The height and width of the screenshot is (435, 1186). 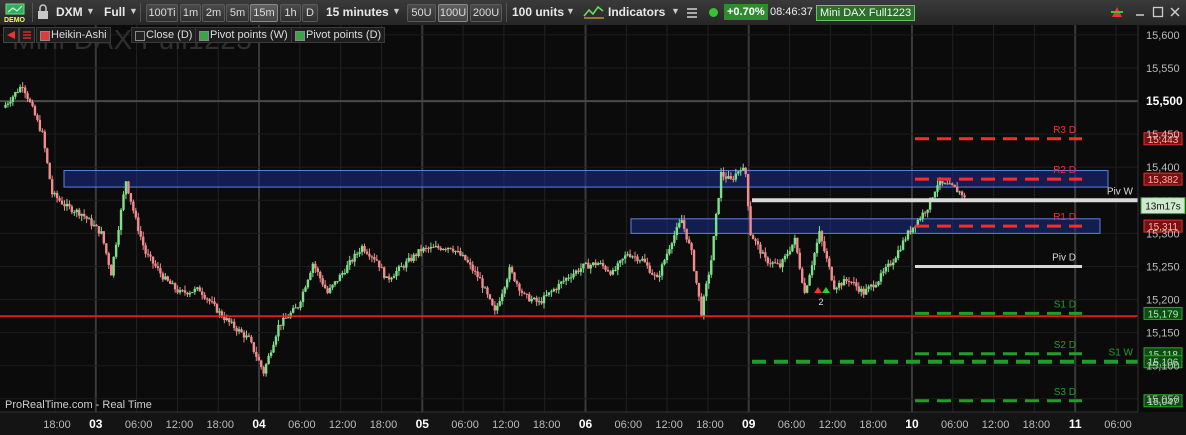 What do you see at coordinates (164, 35) in the screenshot?
I see `legend-item: Close (D)` at bounding box center [164, 35].